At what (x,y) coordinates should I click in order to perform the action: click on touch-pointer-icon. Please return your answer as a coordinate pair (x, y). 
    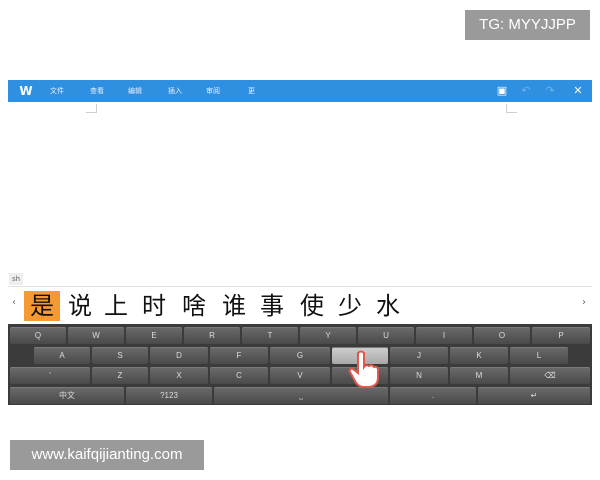
    Looking at the image, I should click on (363, 369).